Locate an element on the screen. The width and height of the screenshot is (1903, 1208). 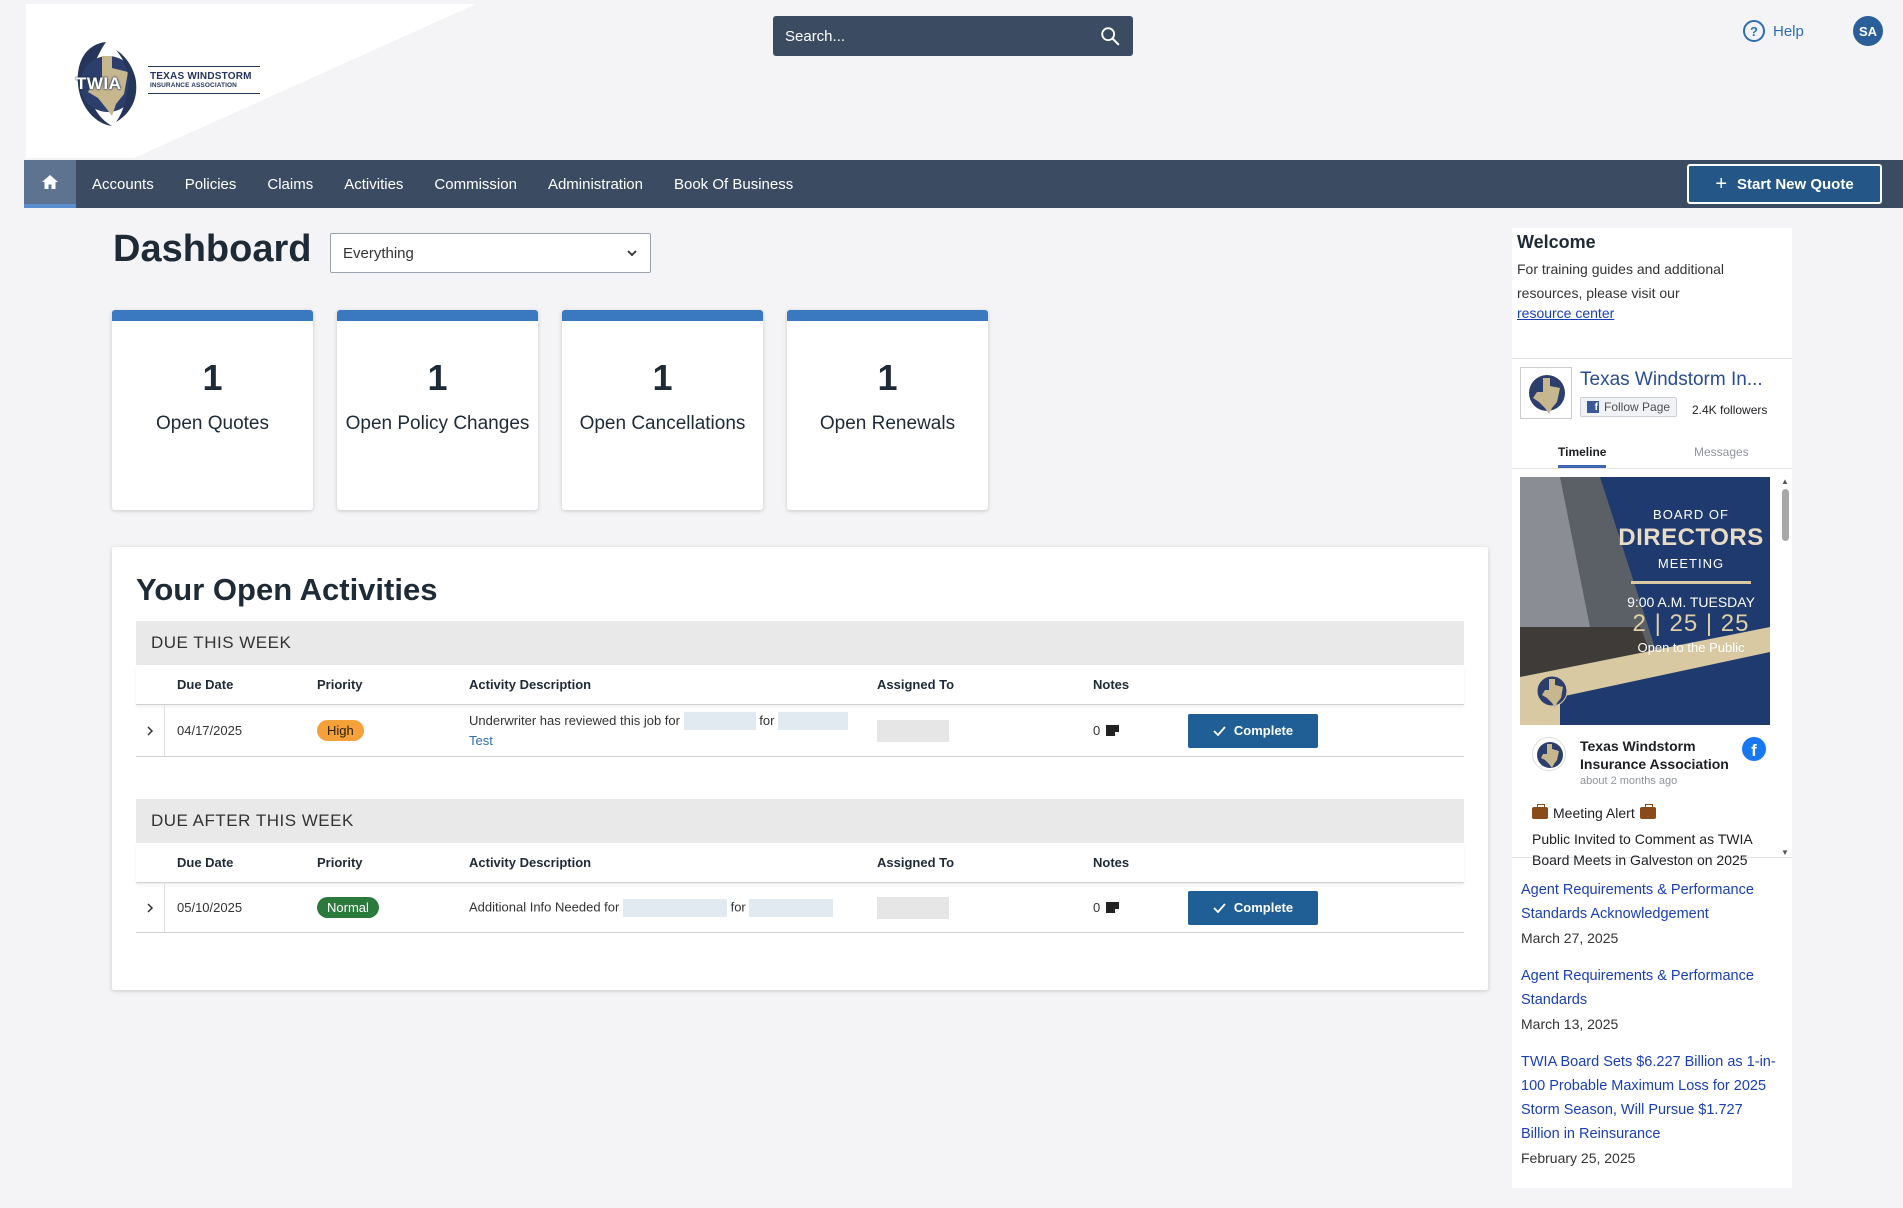
description-link: Test is located at coordinates (481, 740).